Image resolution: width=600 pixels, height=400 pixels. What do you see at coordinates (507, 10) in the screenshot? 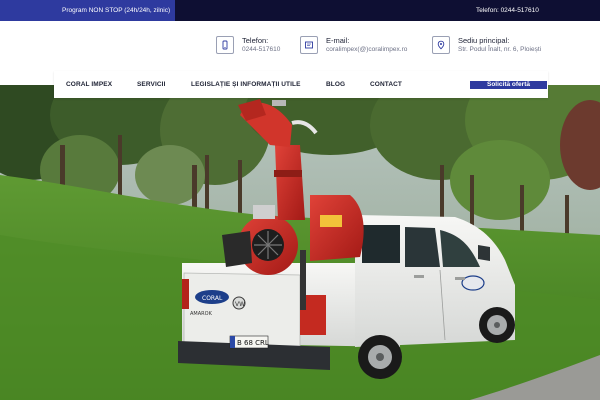
I see `top-phone-text: Telefon: 0244-517610` at bounding box center [507, 10].